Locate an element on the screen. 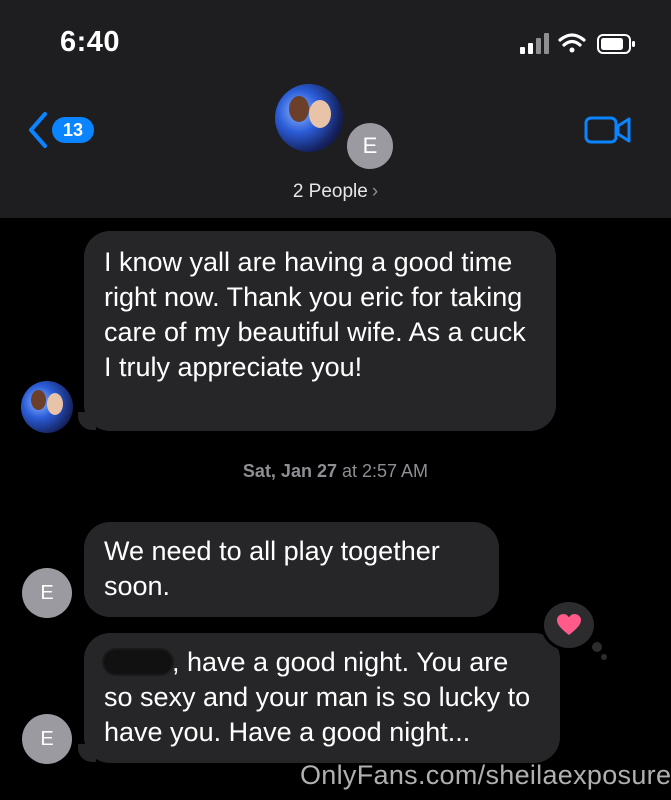 The image size is (671, 800). chevron-left-icon is located at coordinates (38, 130).